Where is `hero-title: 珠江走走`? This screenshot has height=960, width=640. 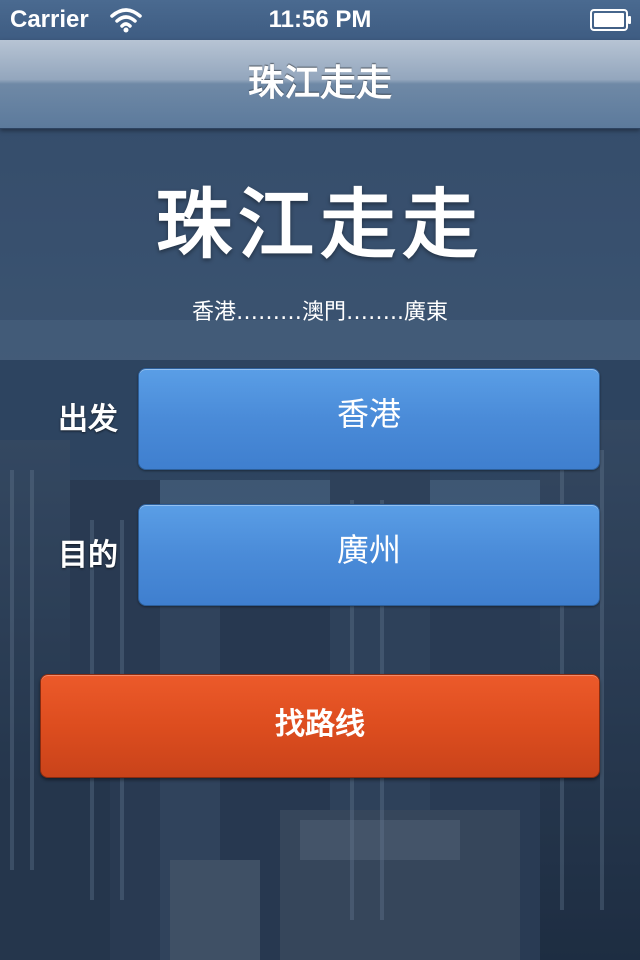
hero-title: 珠江走走 is located at coordinates (320, 224).